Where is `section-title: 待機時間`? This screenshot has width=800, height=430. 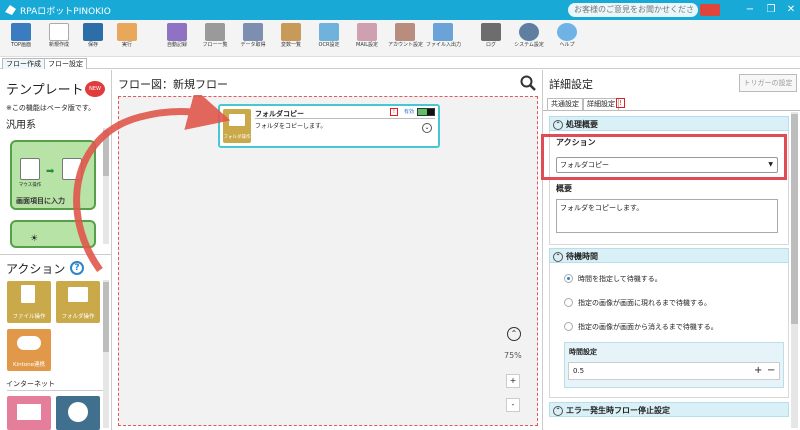
section-title: 待機時間 is located at coordinates (582, 256).